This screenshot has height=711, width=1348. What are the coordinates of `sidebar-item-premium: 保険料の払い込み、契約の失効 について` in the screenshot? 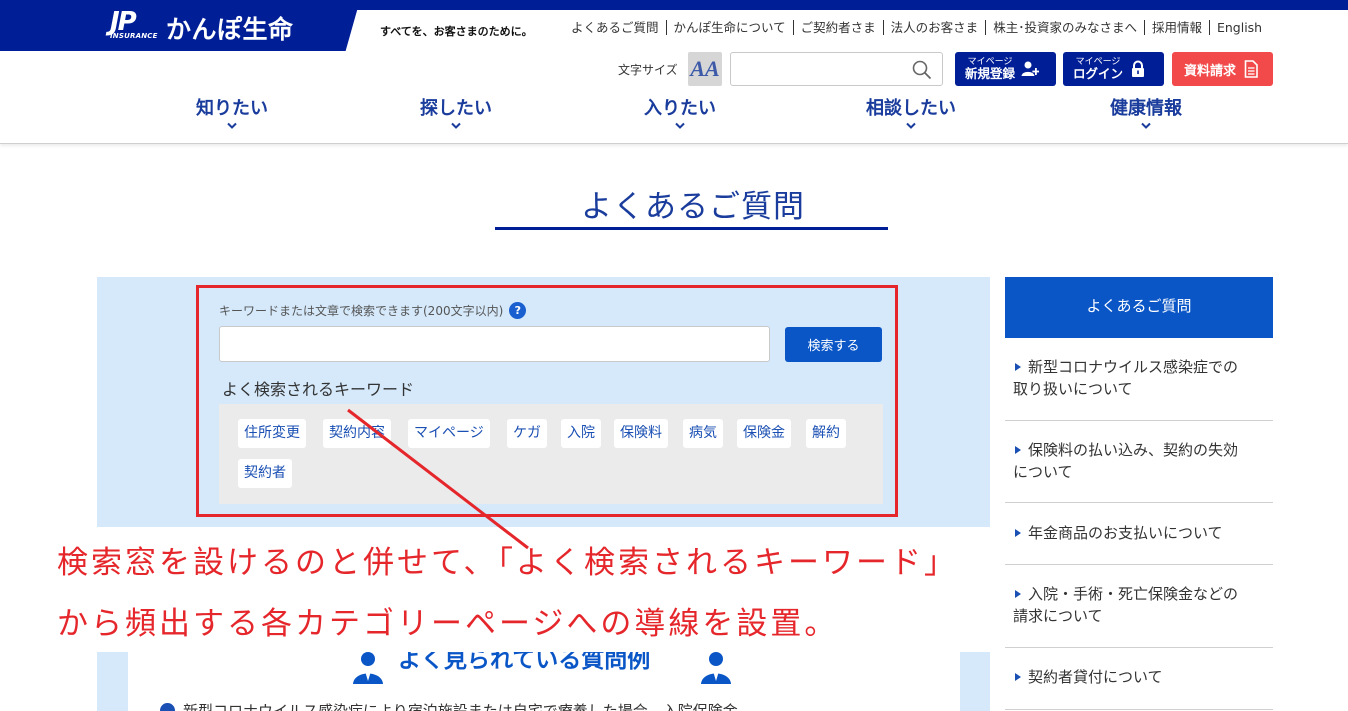 It's located at (1139, 462).